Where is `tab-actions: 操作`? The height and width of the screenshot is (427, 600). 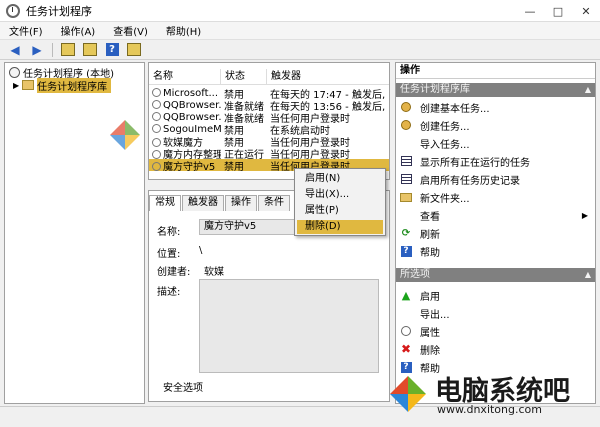 tab-actions: 操作 is located at coordinates (241, 203).